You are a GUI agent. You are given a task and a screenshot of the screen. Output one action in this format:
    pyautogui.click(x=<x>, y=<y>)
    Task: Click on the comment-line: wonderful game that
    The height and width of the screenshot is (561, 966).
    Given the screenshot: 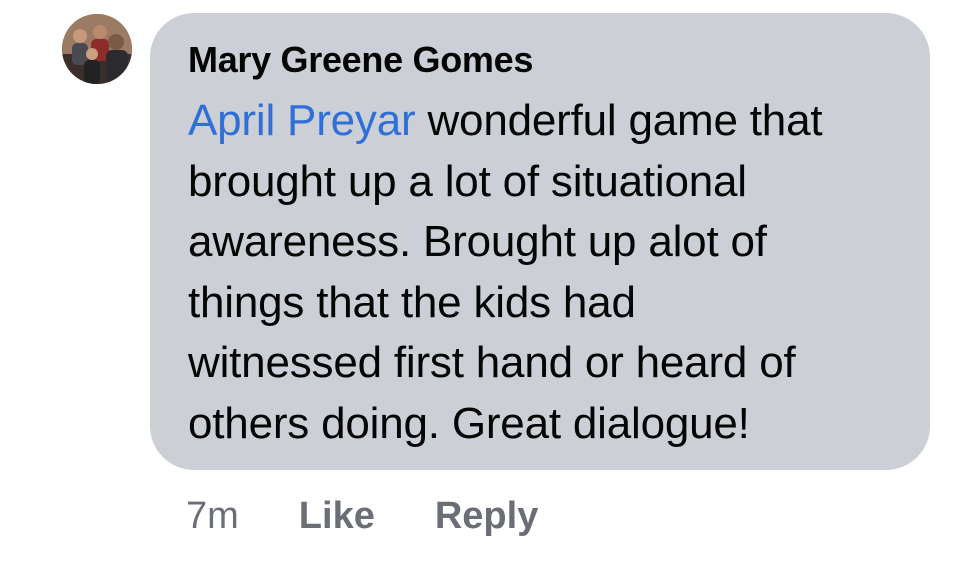 What is the action you would take?
    pyautogui.click(x=619, y=120)
    